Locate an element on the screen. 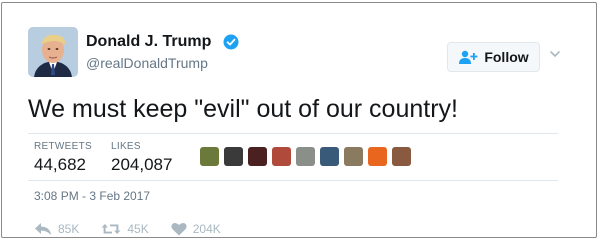 The height and width of the screenshot is (241, 600). author-avatar-image is located at coordinates (53, 52).